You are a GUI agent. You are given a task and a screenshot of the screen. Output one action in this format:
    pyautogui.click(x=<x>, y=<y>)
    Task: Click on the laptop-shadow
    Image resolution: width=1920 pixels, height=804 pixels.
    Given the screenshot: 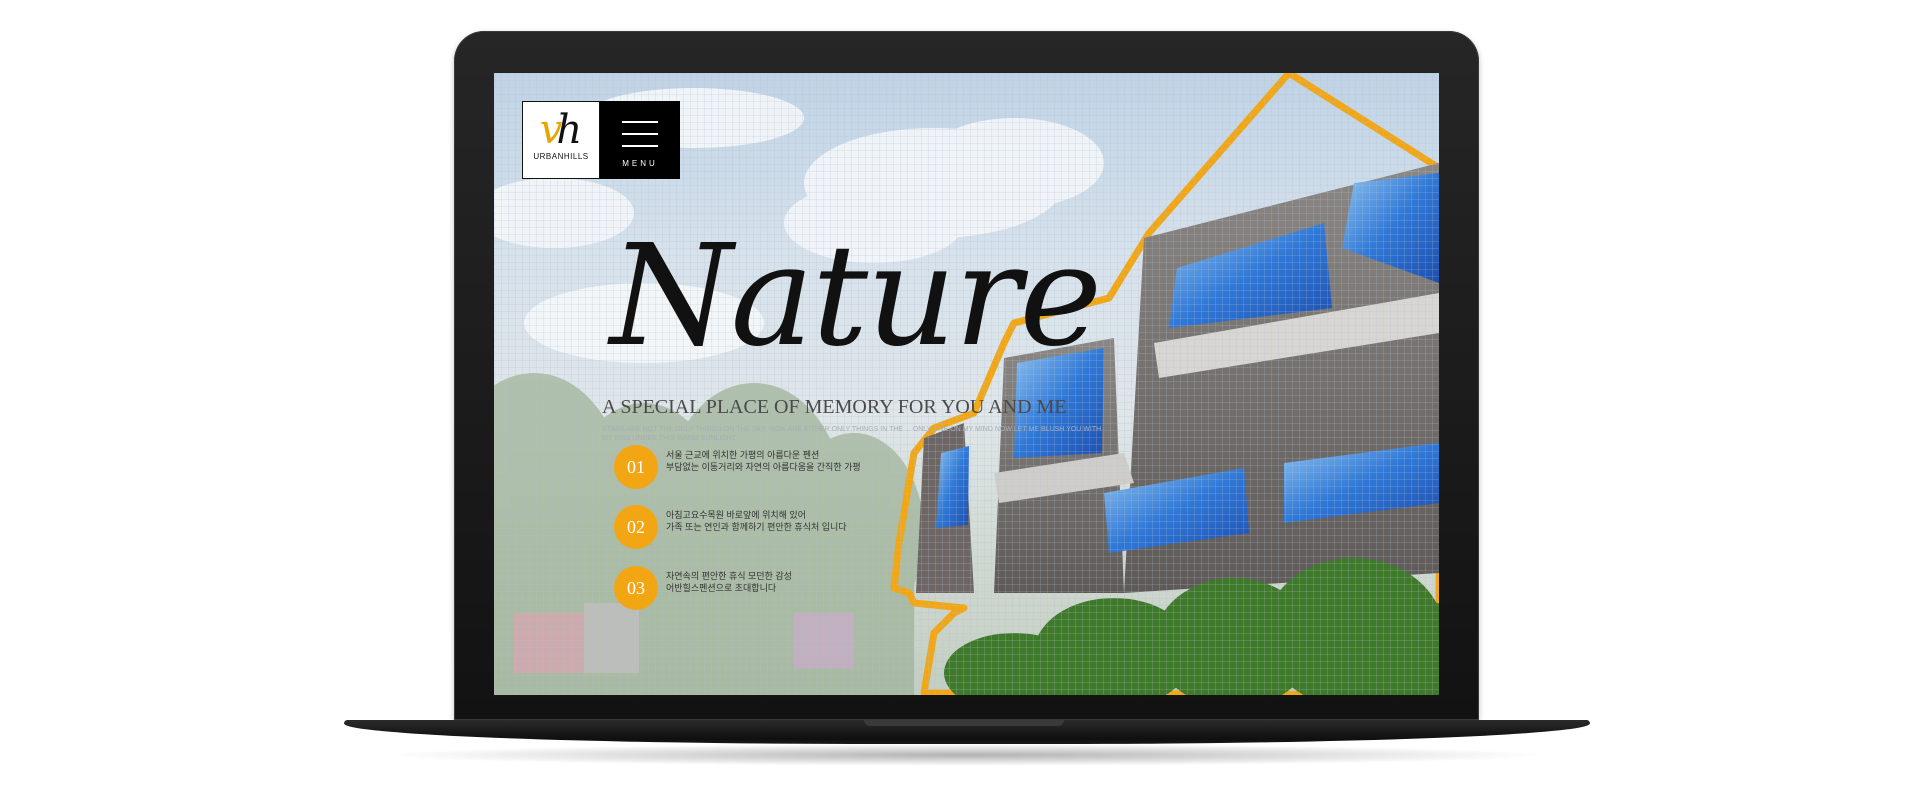 What is the action you would take?
    pyautogui.click(x=965, y=755)
    